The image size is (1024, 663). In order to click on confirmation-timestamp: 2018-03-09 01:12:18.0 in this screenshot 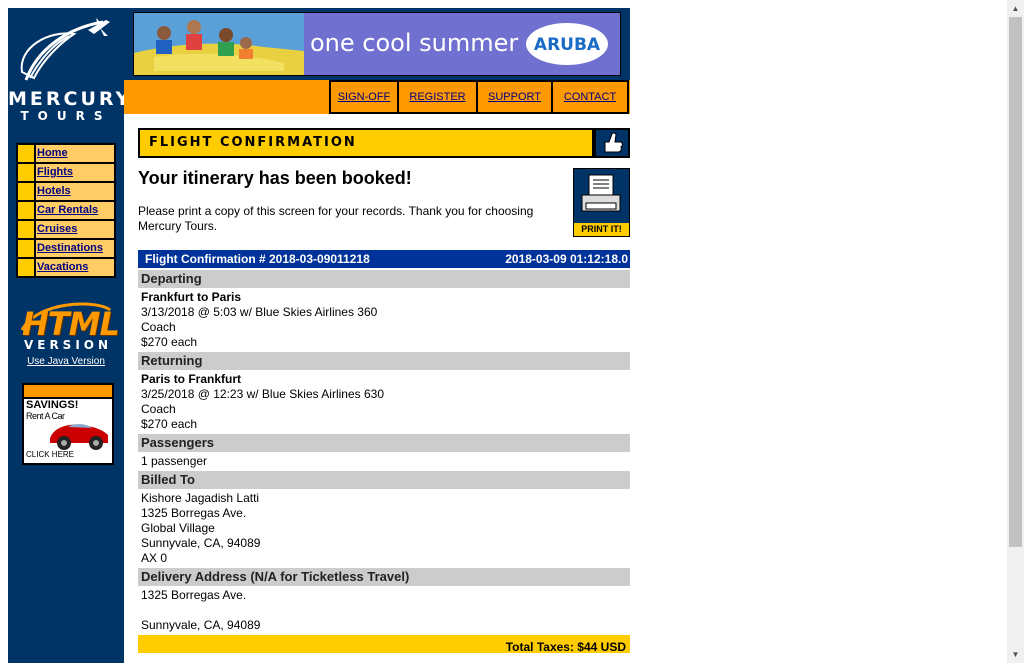, I will do `click(566, 259)`.